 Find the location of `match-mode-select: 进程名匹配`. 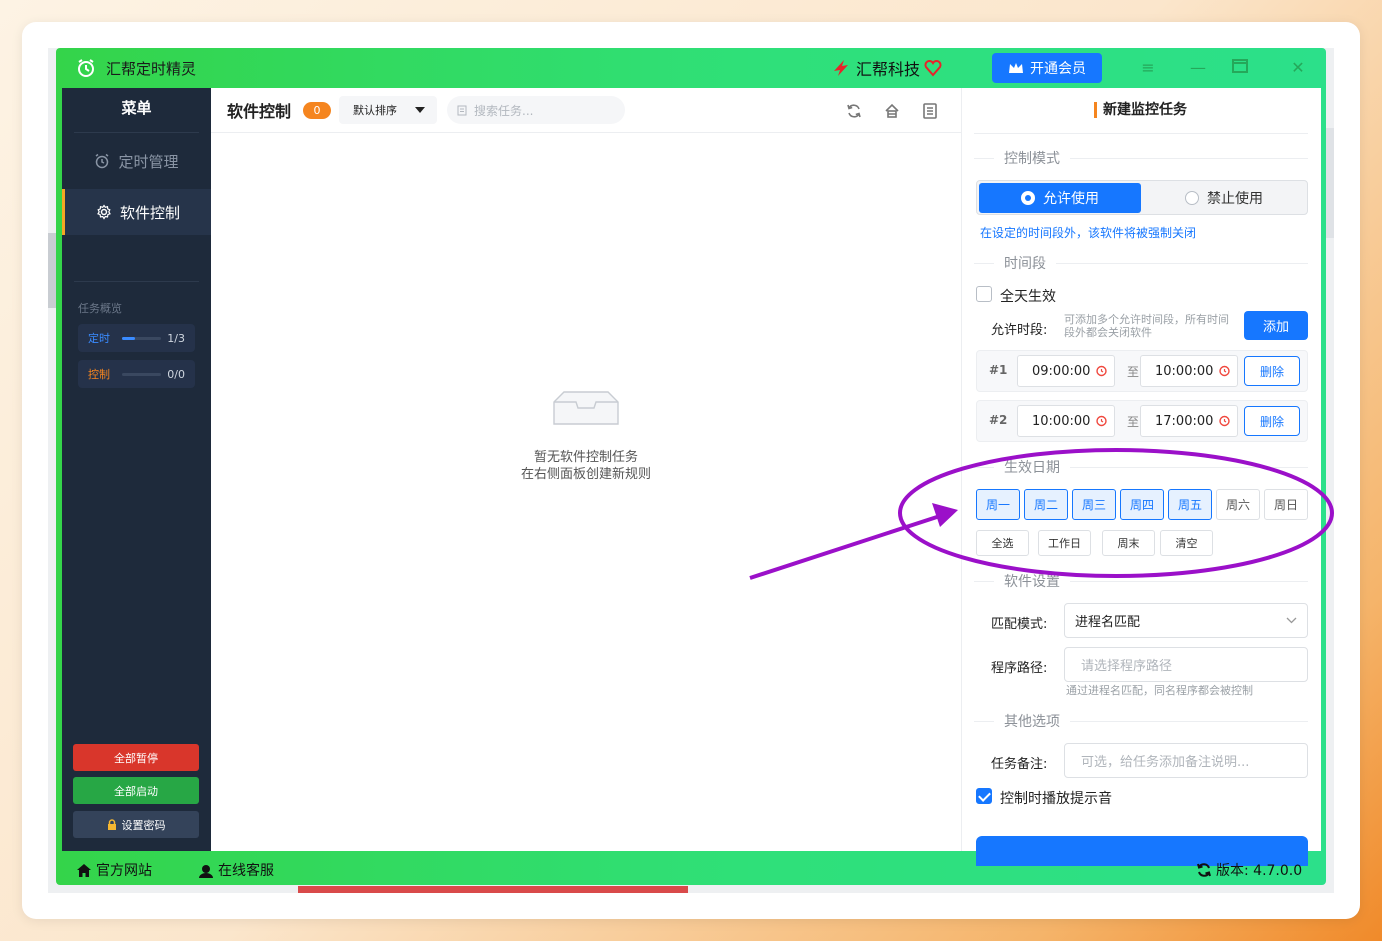

match-mode-select: 进程名匹配 is located at coordinates (1186, 620).